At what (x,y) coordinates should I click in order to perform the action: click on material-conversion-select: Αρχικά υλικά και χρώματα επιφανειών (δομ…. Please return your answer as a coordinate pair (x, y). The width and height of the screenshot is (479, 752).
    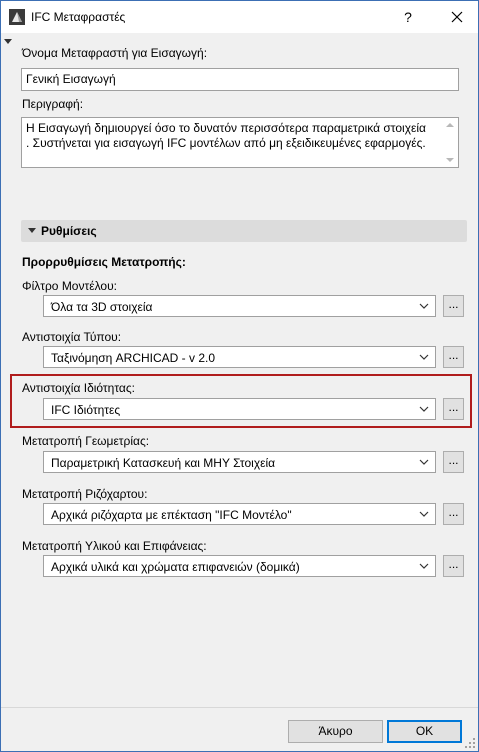
    Looking at the image, I should click on (239, 566).